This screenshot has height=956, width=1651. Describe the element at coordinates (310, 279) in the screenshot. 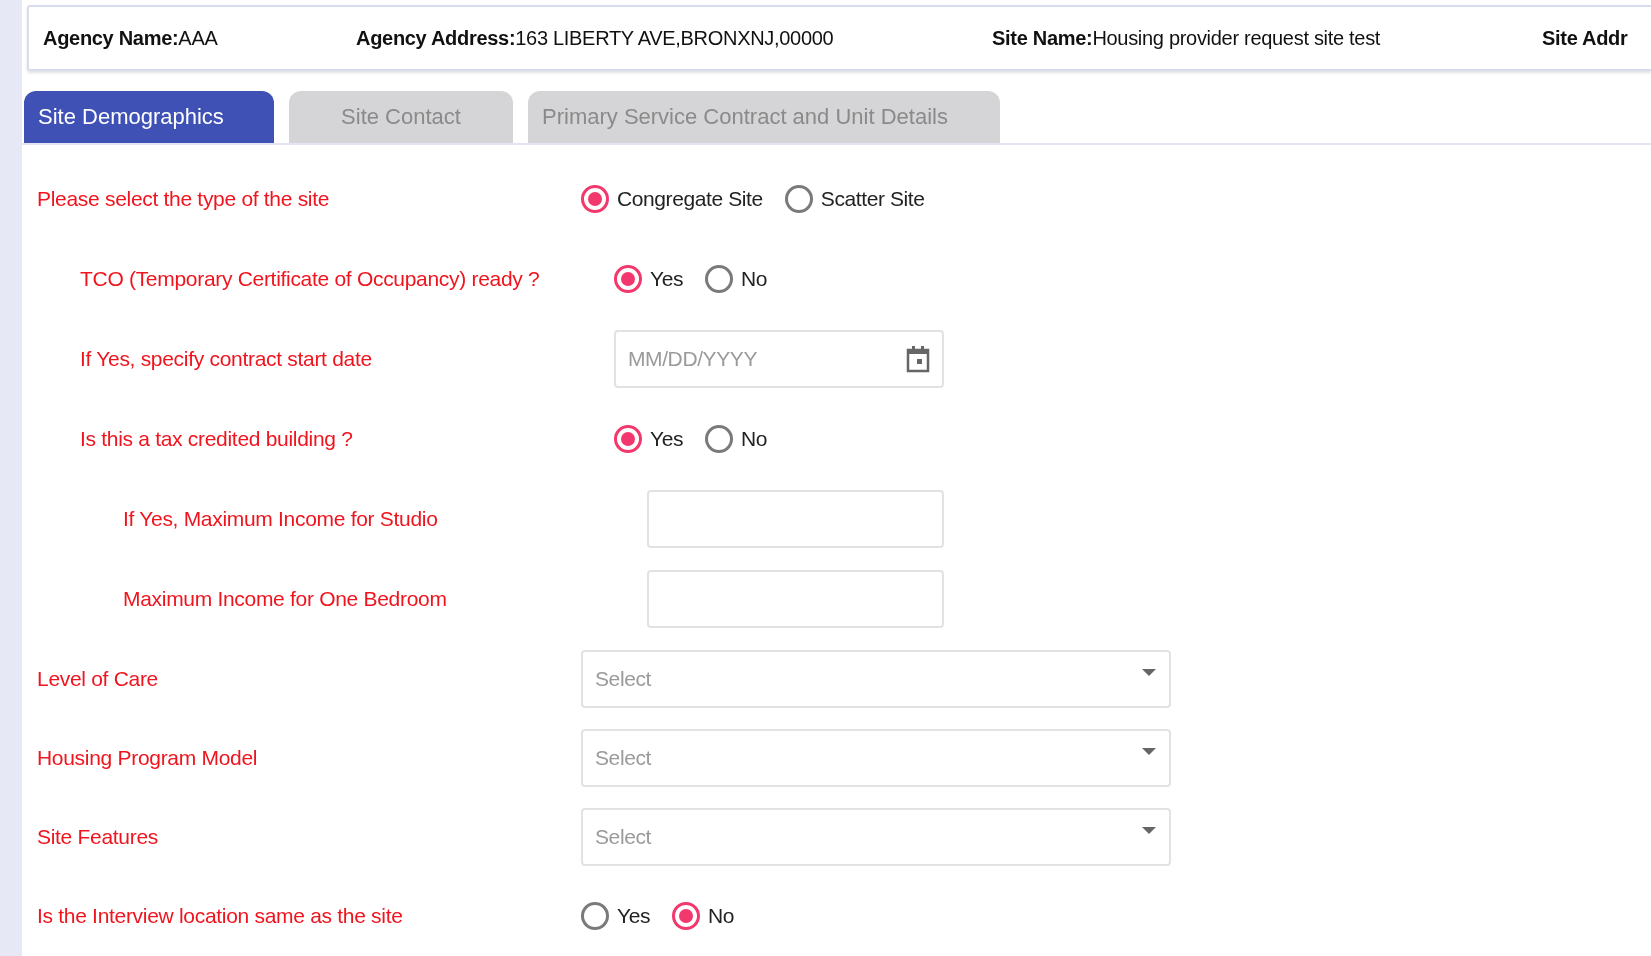

I see `field-label: TCO (Temporary Certificate of Occupancy) ready ?` at that location.